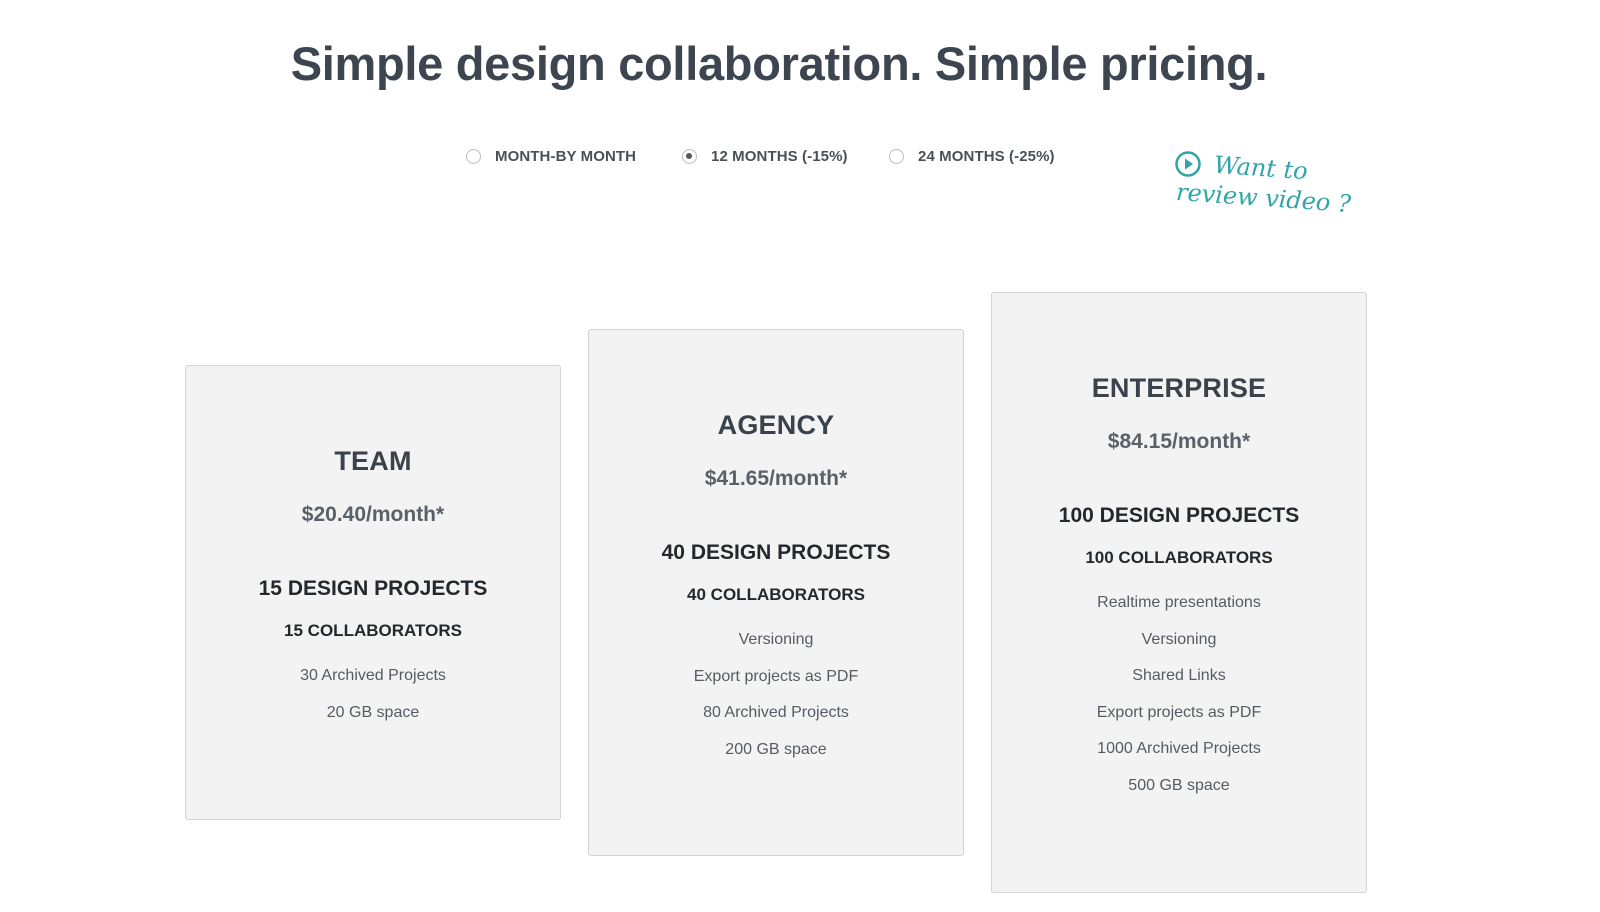 The width and height of the screenshot is (1600, 912). What do you see at coordinates (1179, 557) in the screenshot?
I see `plan-collaborators: 100 COLLABORATORS` at bounding box center [1179, 557].